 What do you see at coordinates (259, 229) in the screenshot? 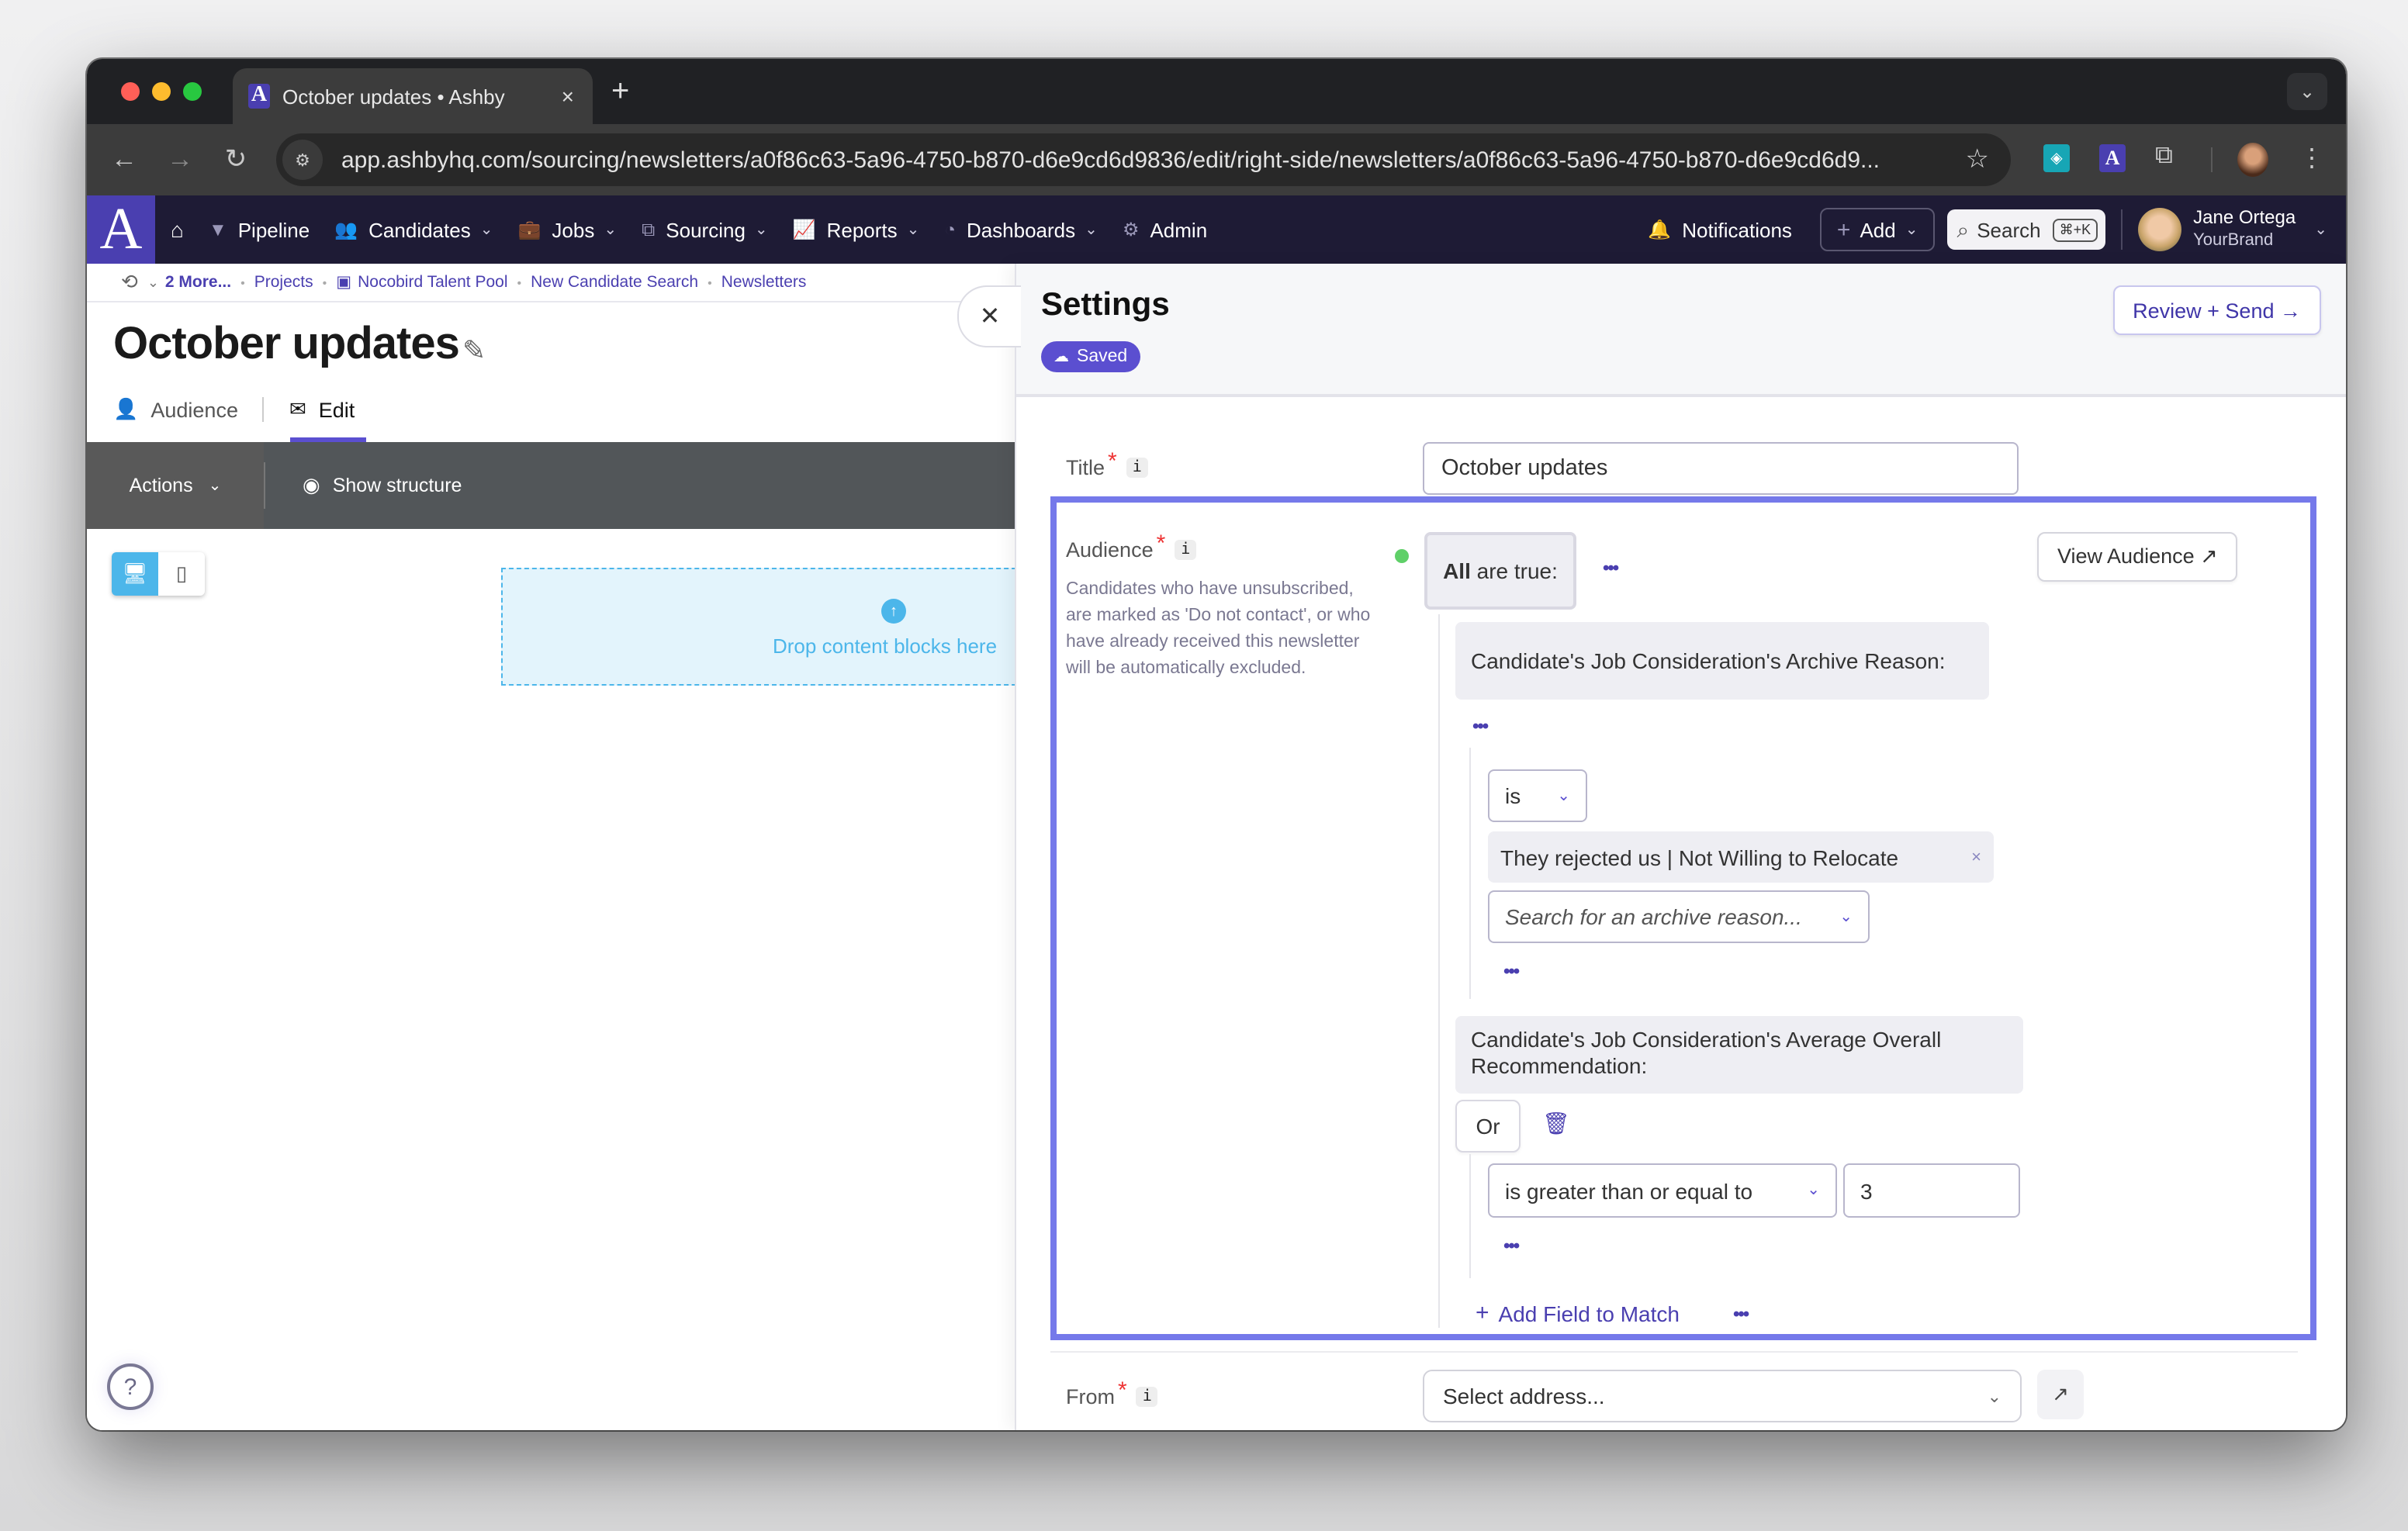
I see `nav-pipeline: ▼ Pipeline` at bounding box center [259, 229].